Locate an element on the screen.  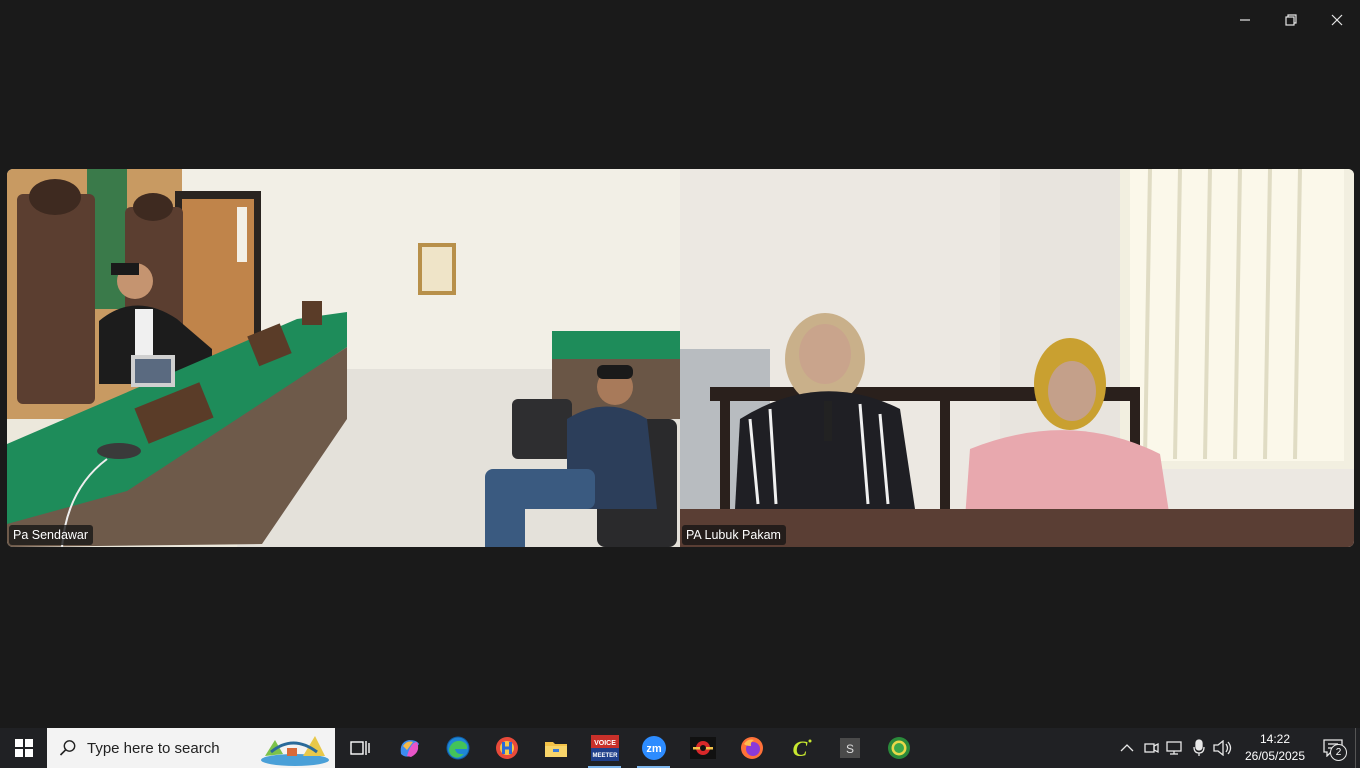
restore-icon is located at coordinates (1291, 20).